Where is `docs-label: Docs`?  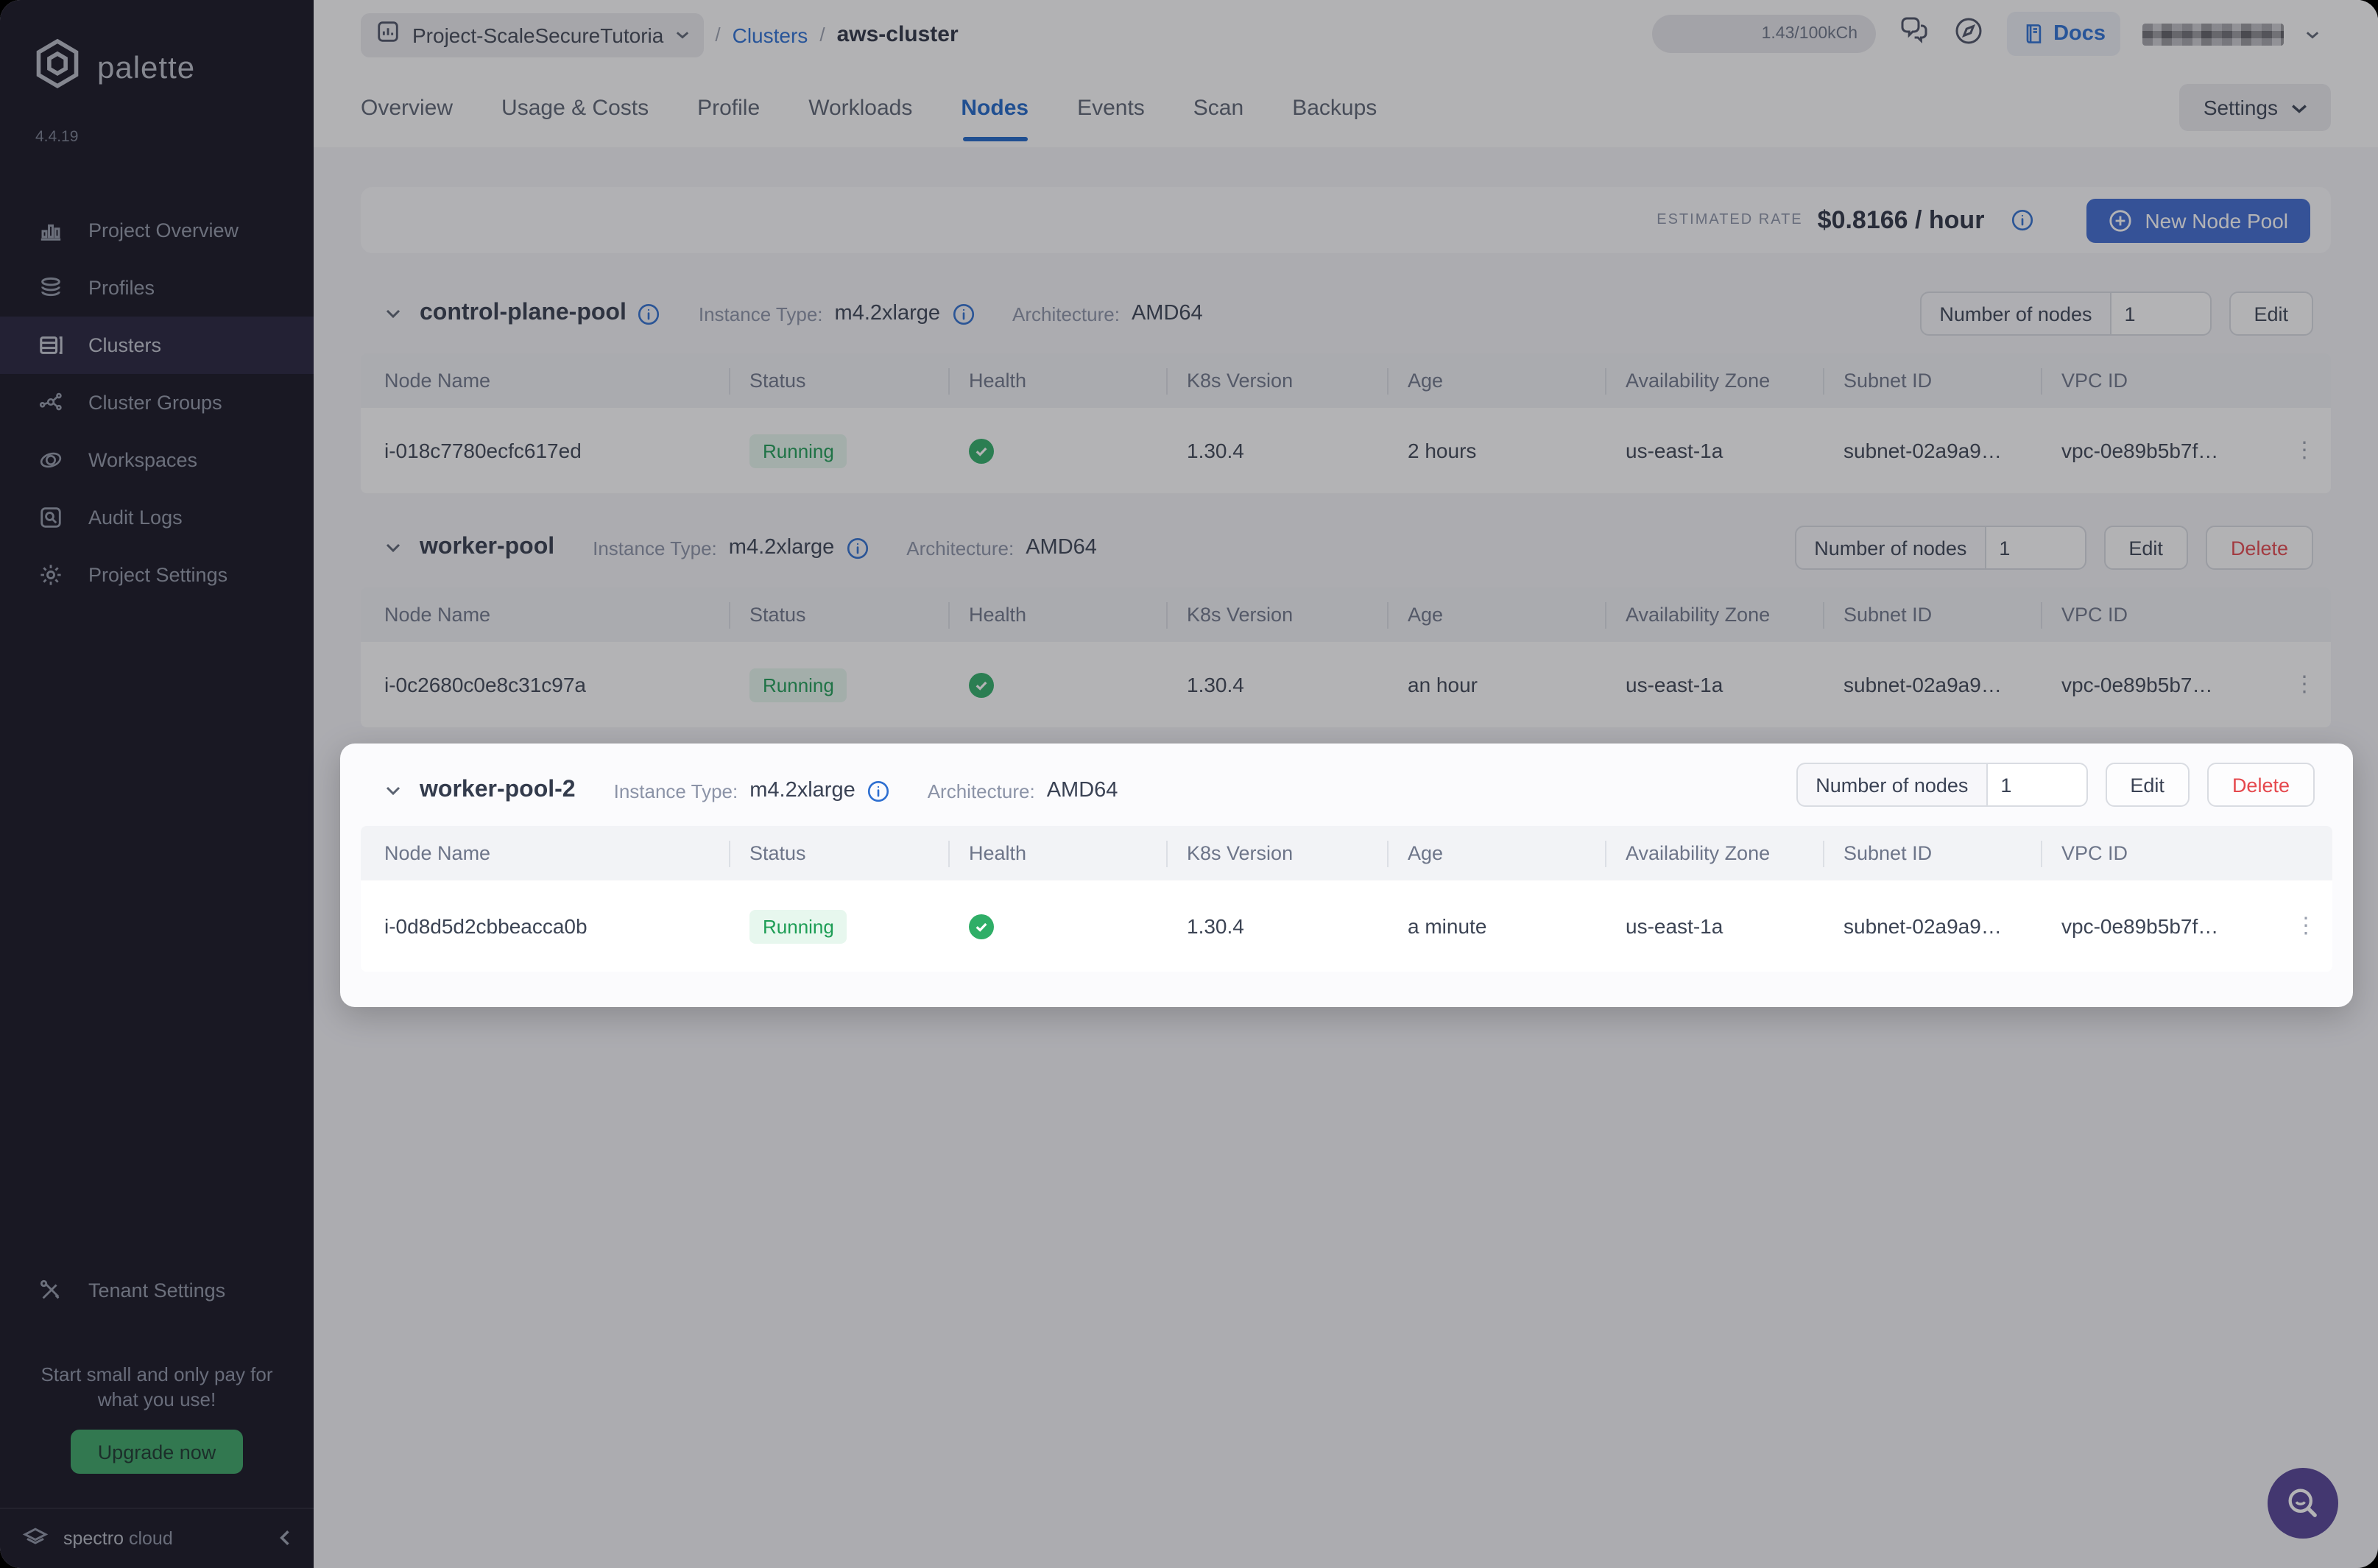
docs-label: Docs is located at coordinates (2079, 34).